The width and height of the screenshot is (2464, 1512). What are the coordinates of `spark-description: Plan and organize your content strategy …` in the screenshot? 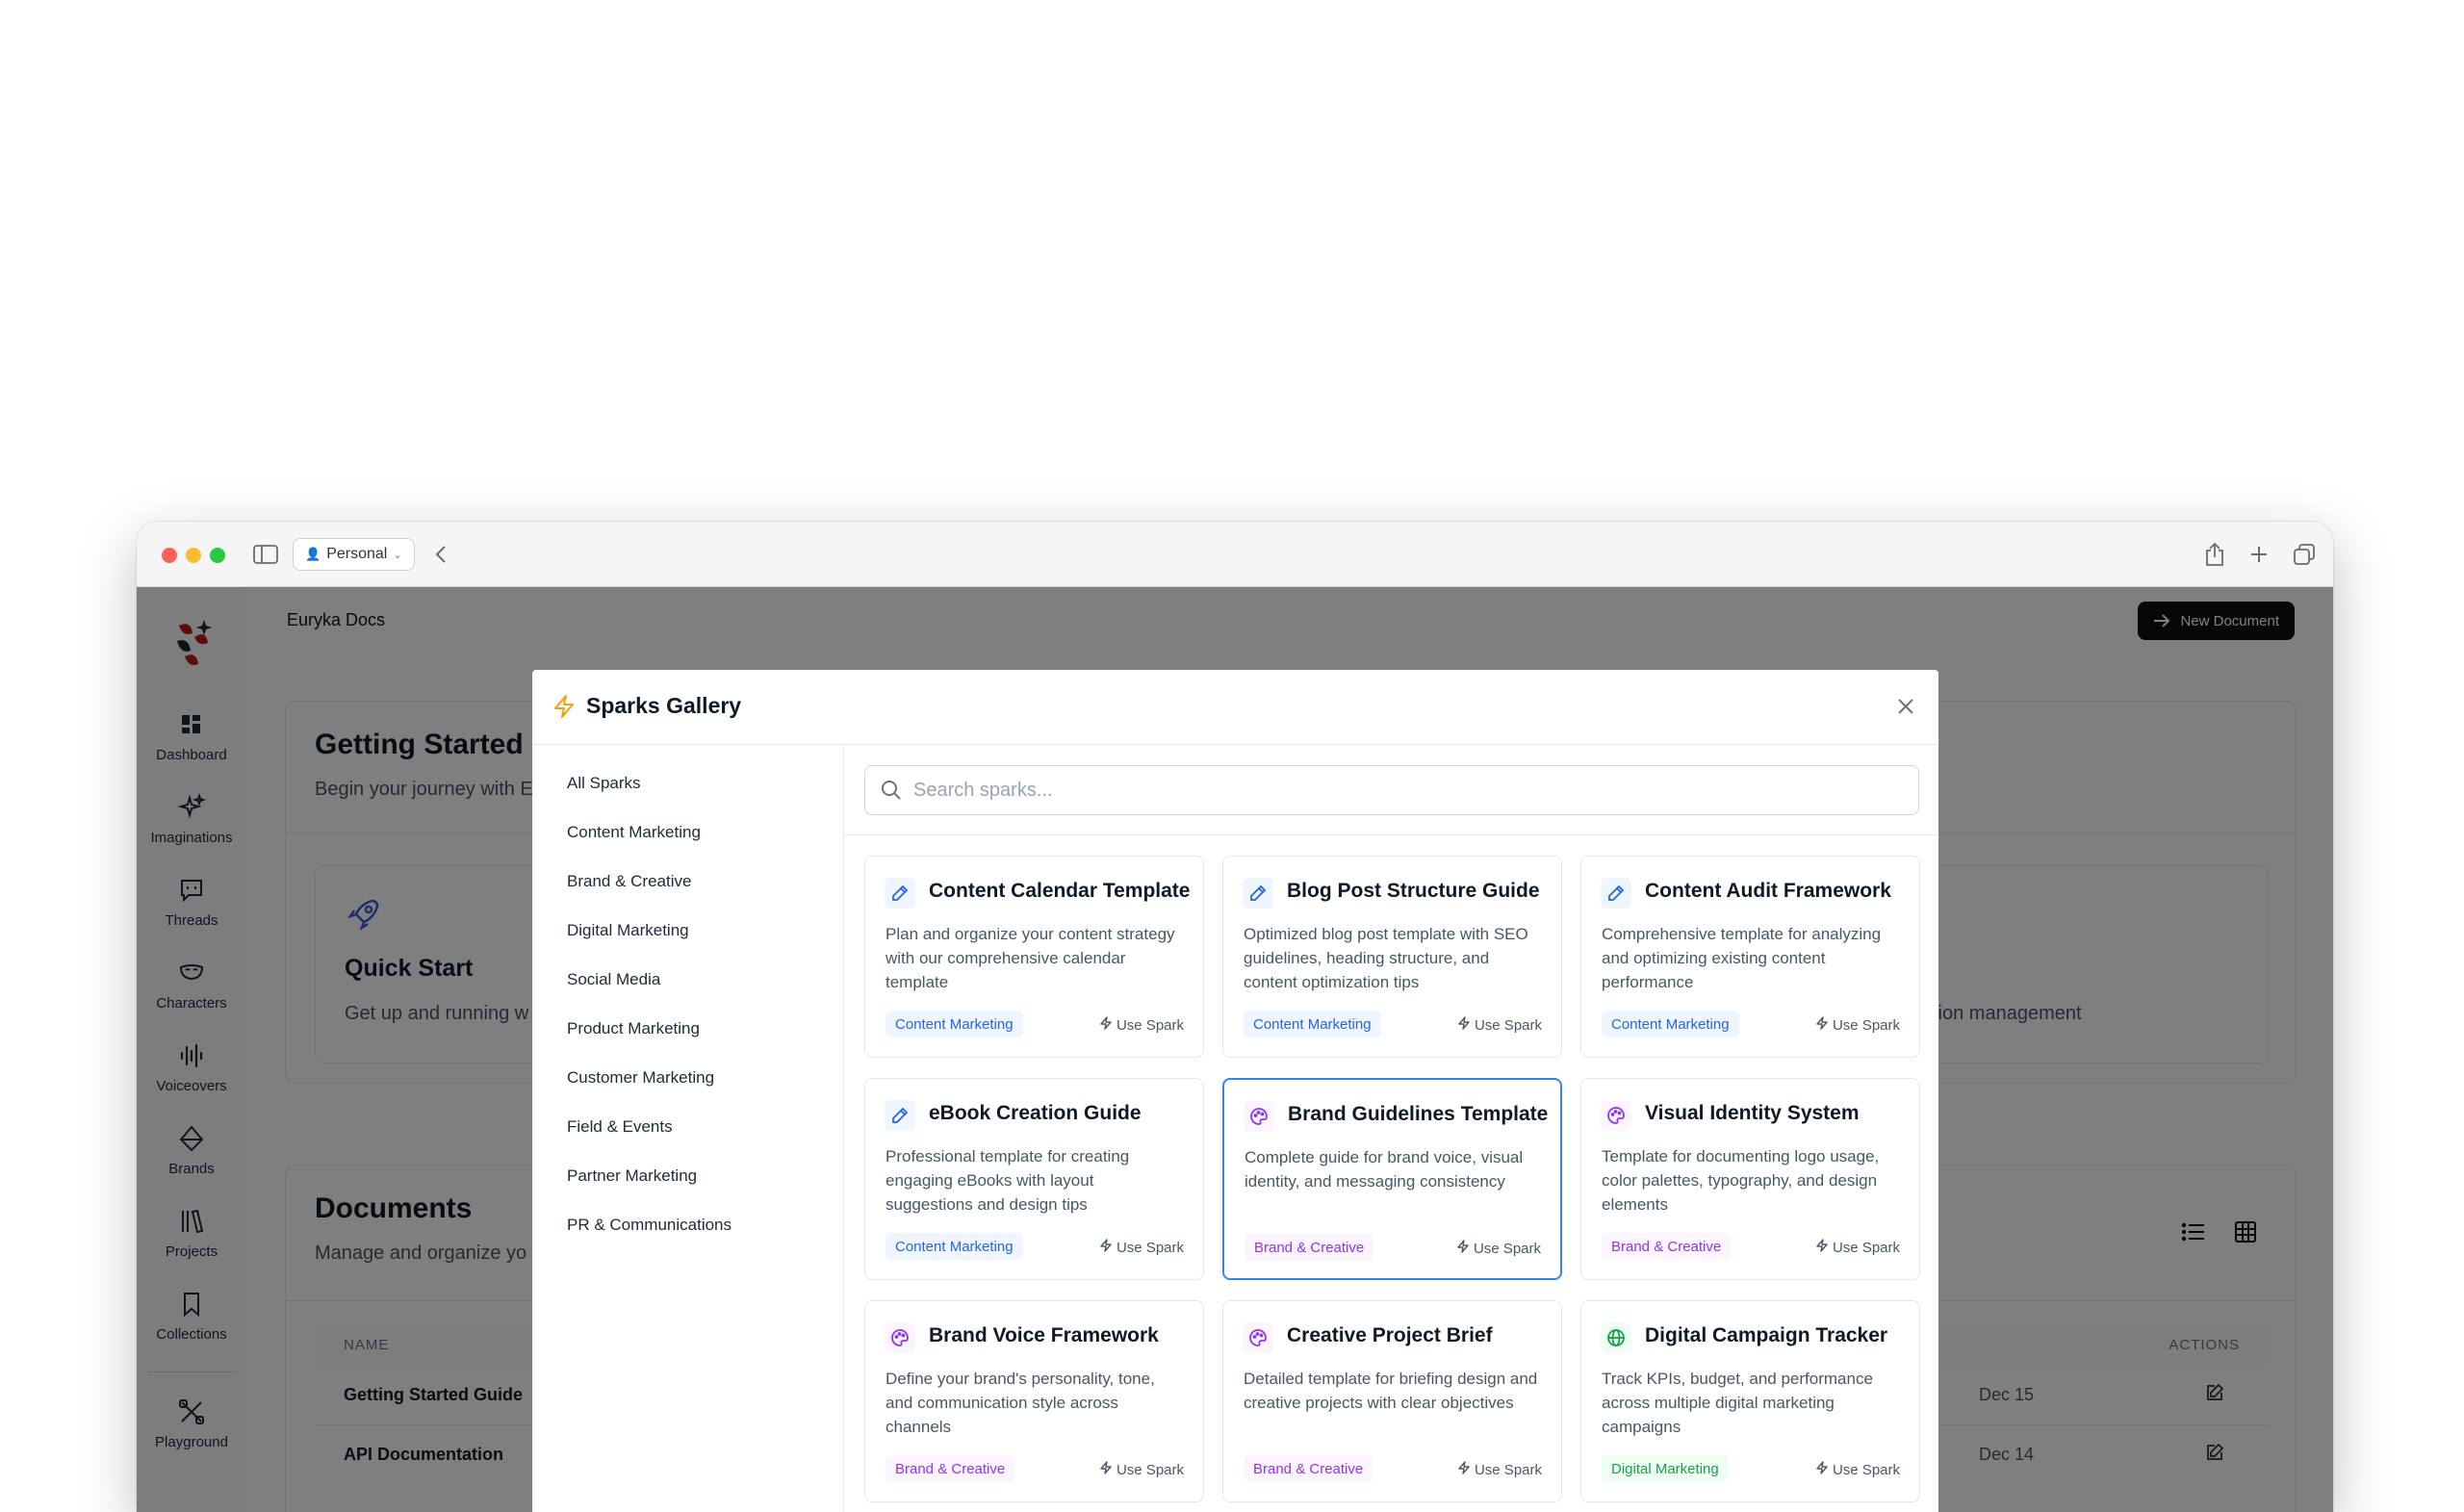 It's located at (1030, 958).